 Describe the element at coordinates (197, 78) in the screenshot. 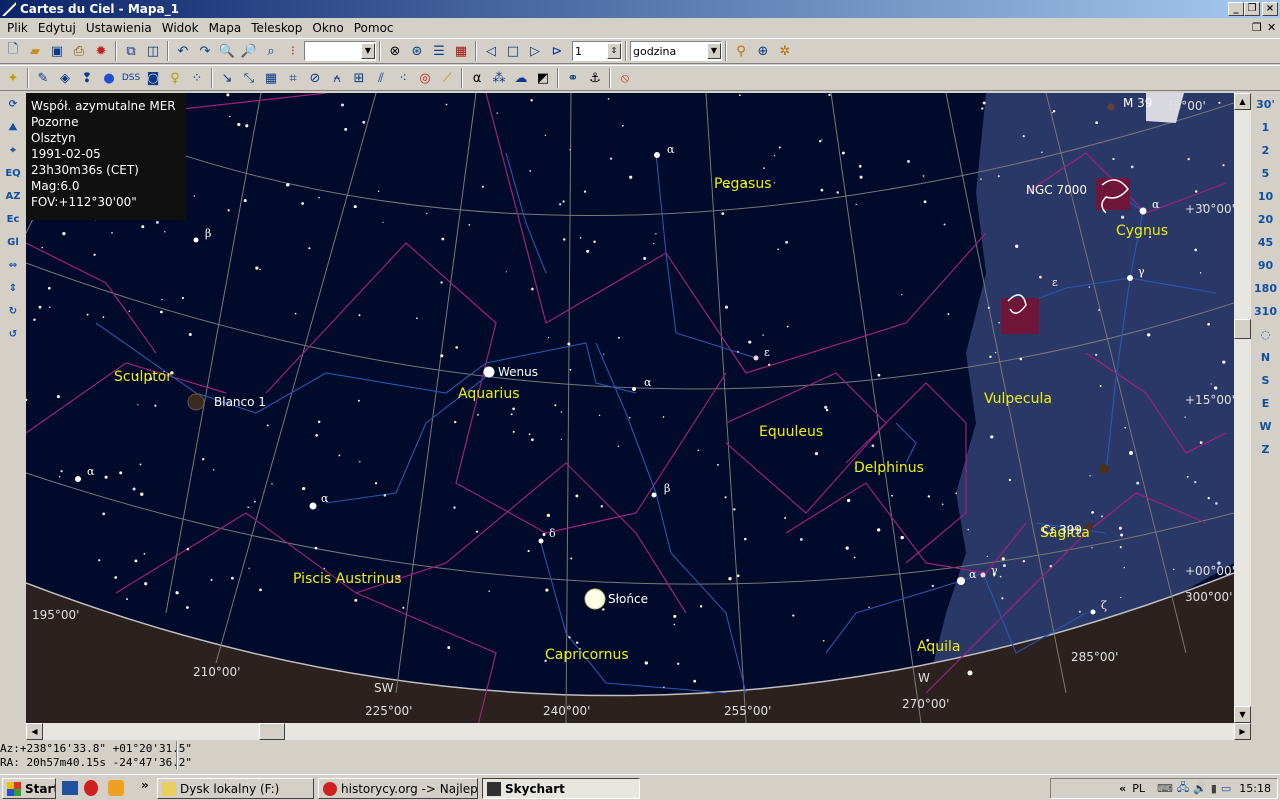

I see `constellation-lines-icon: ⁘` at that location.